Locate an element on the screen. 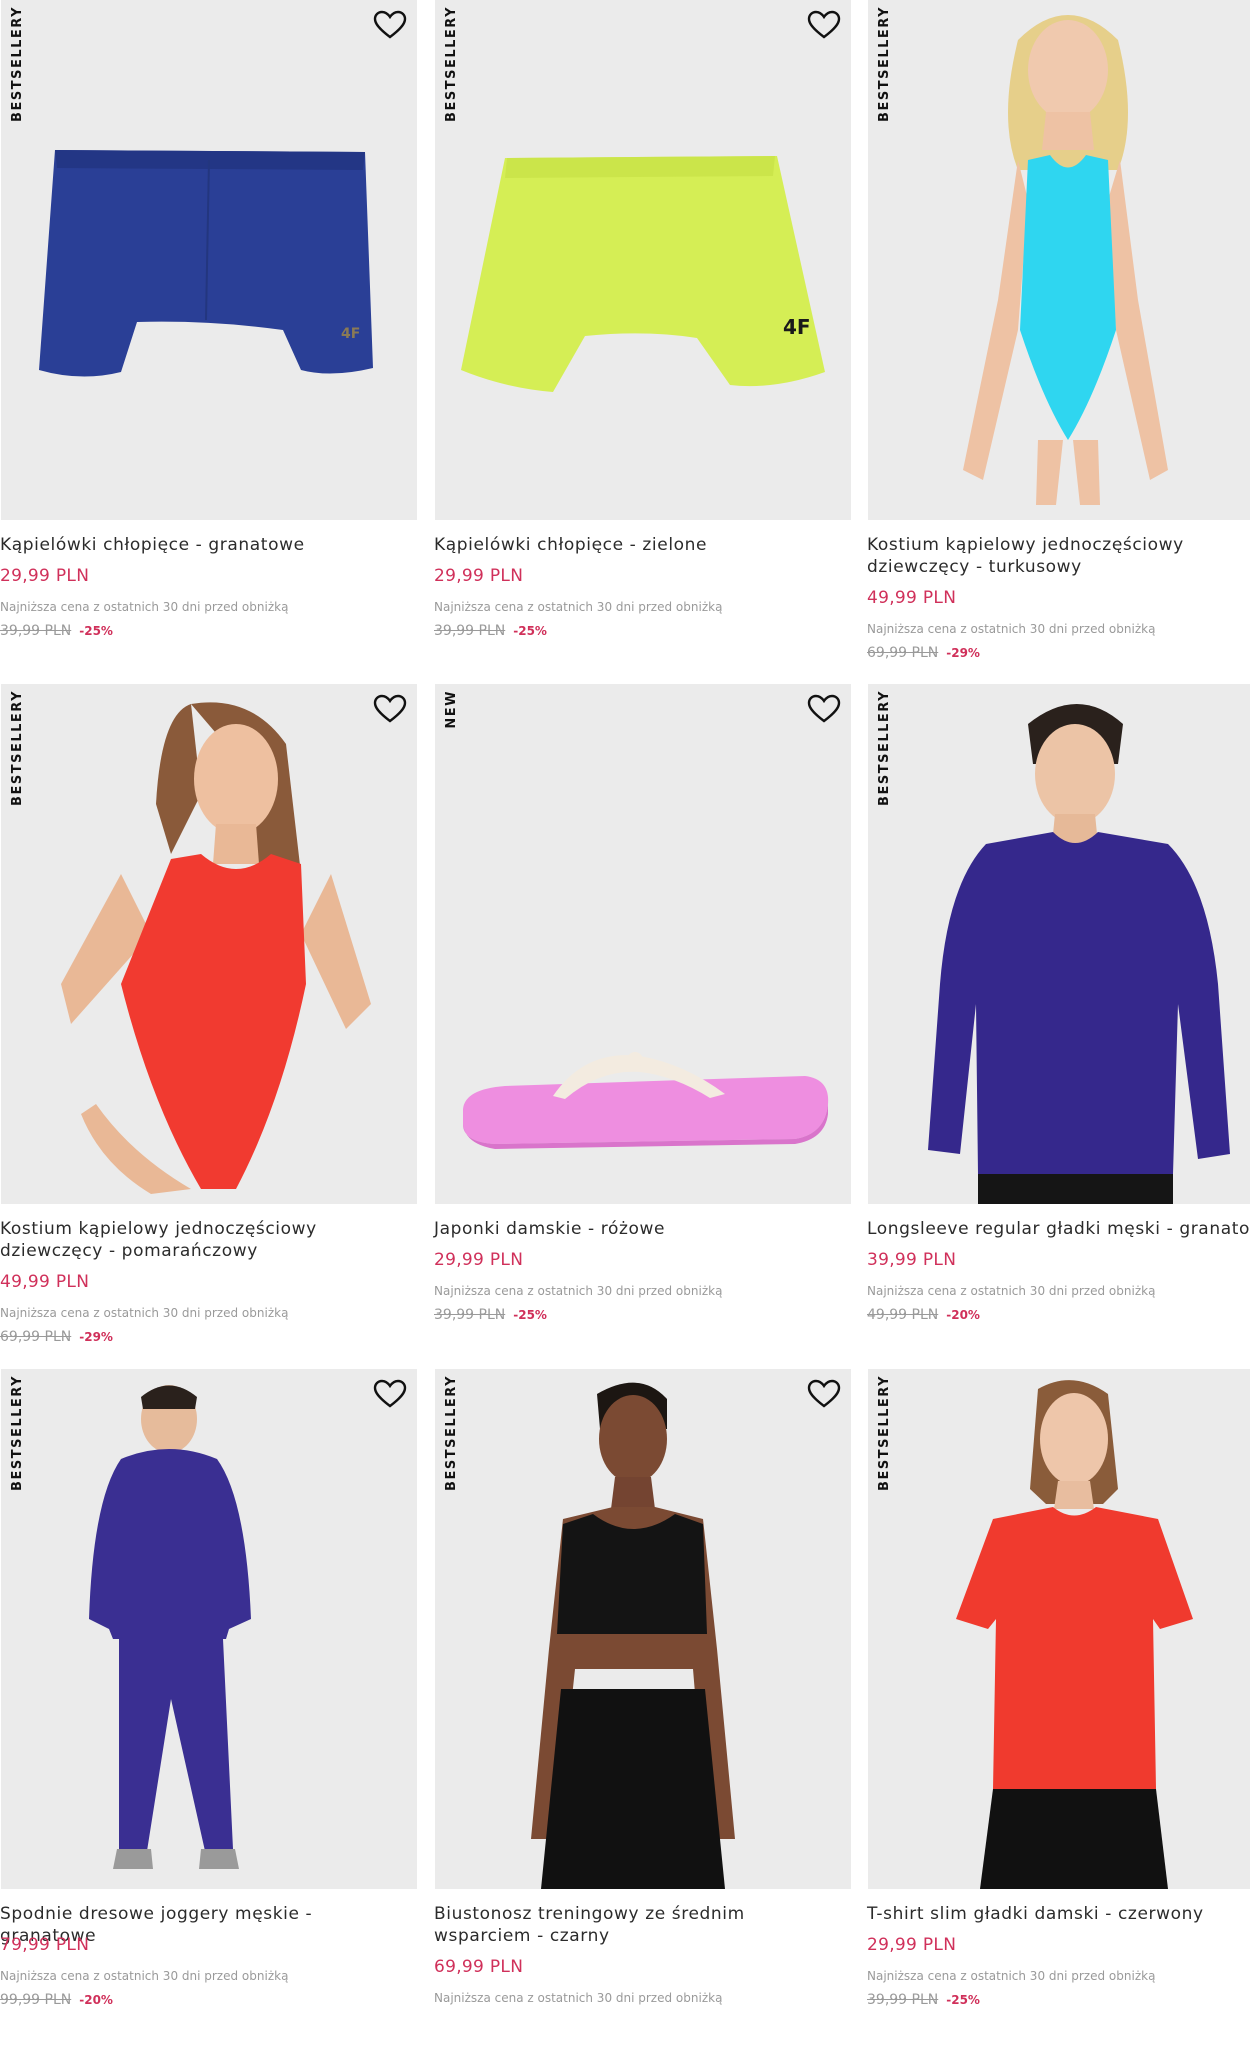 The height and width of the screenshot is (2049, 1250). product-price: 79,99 PLN is located at coordinates (45, 1945).